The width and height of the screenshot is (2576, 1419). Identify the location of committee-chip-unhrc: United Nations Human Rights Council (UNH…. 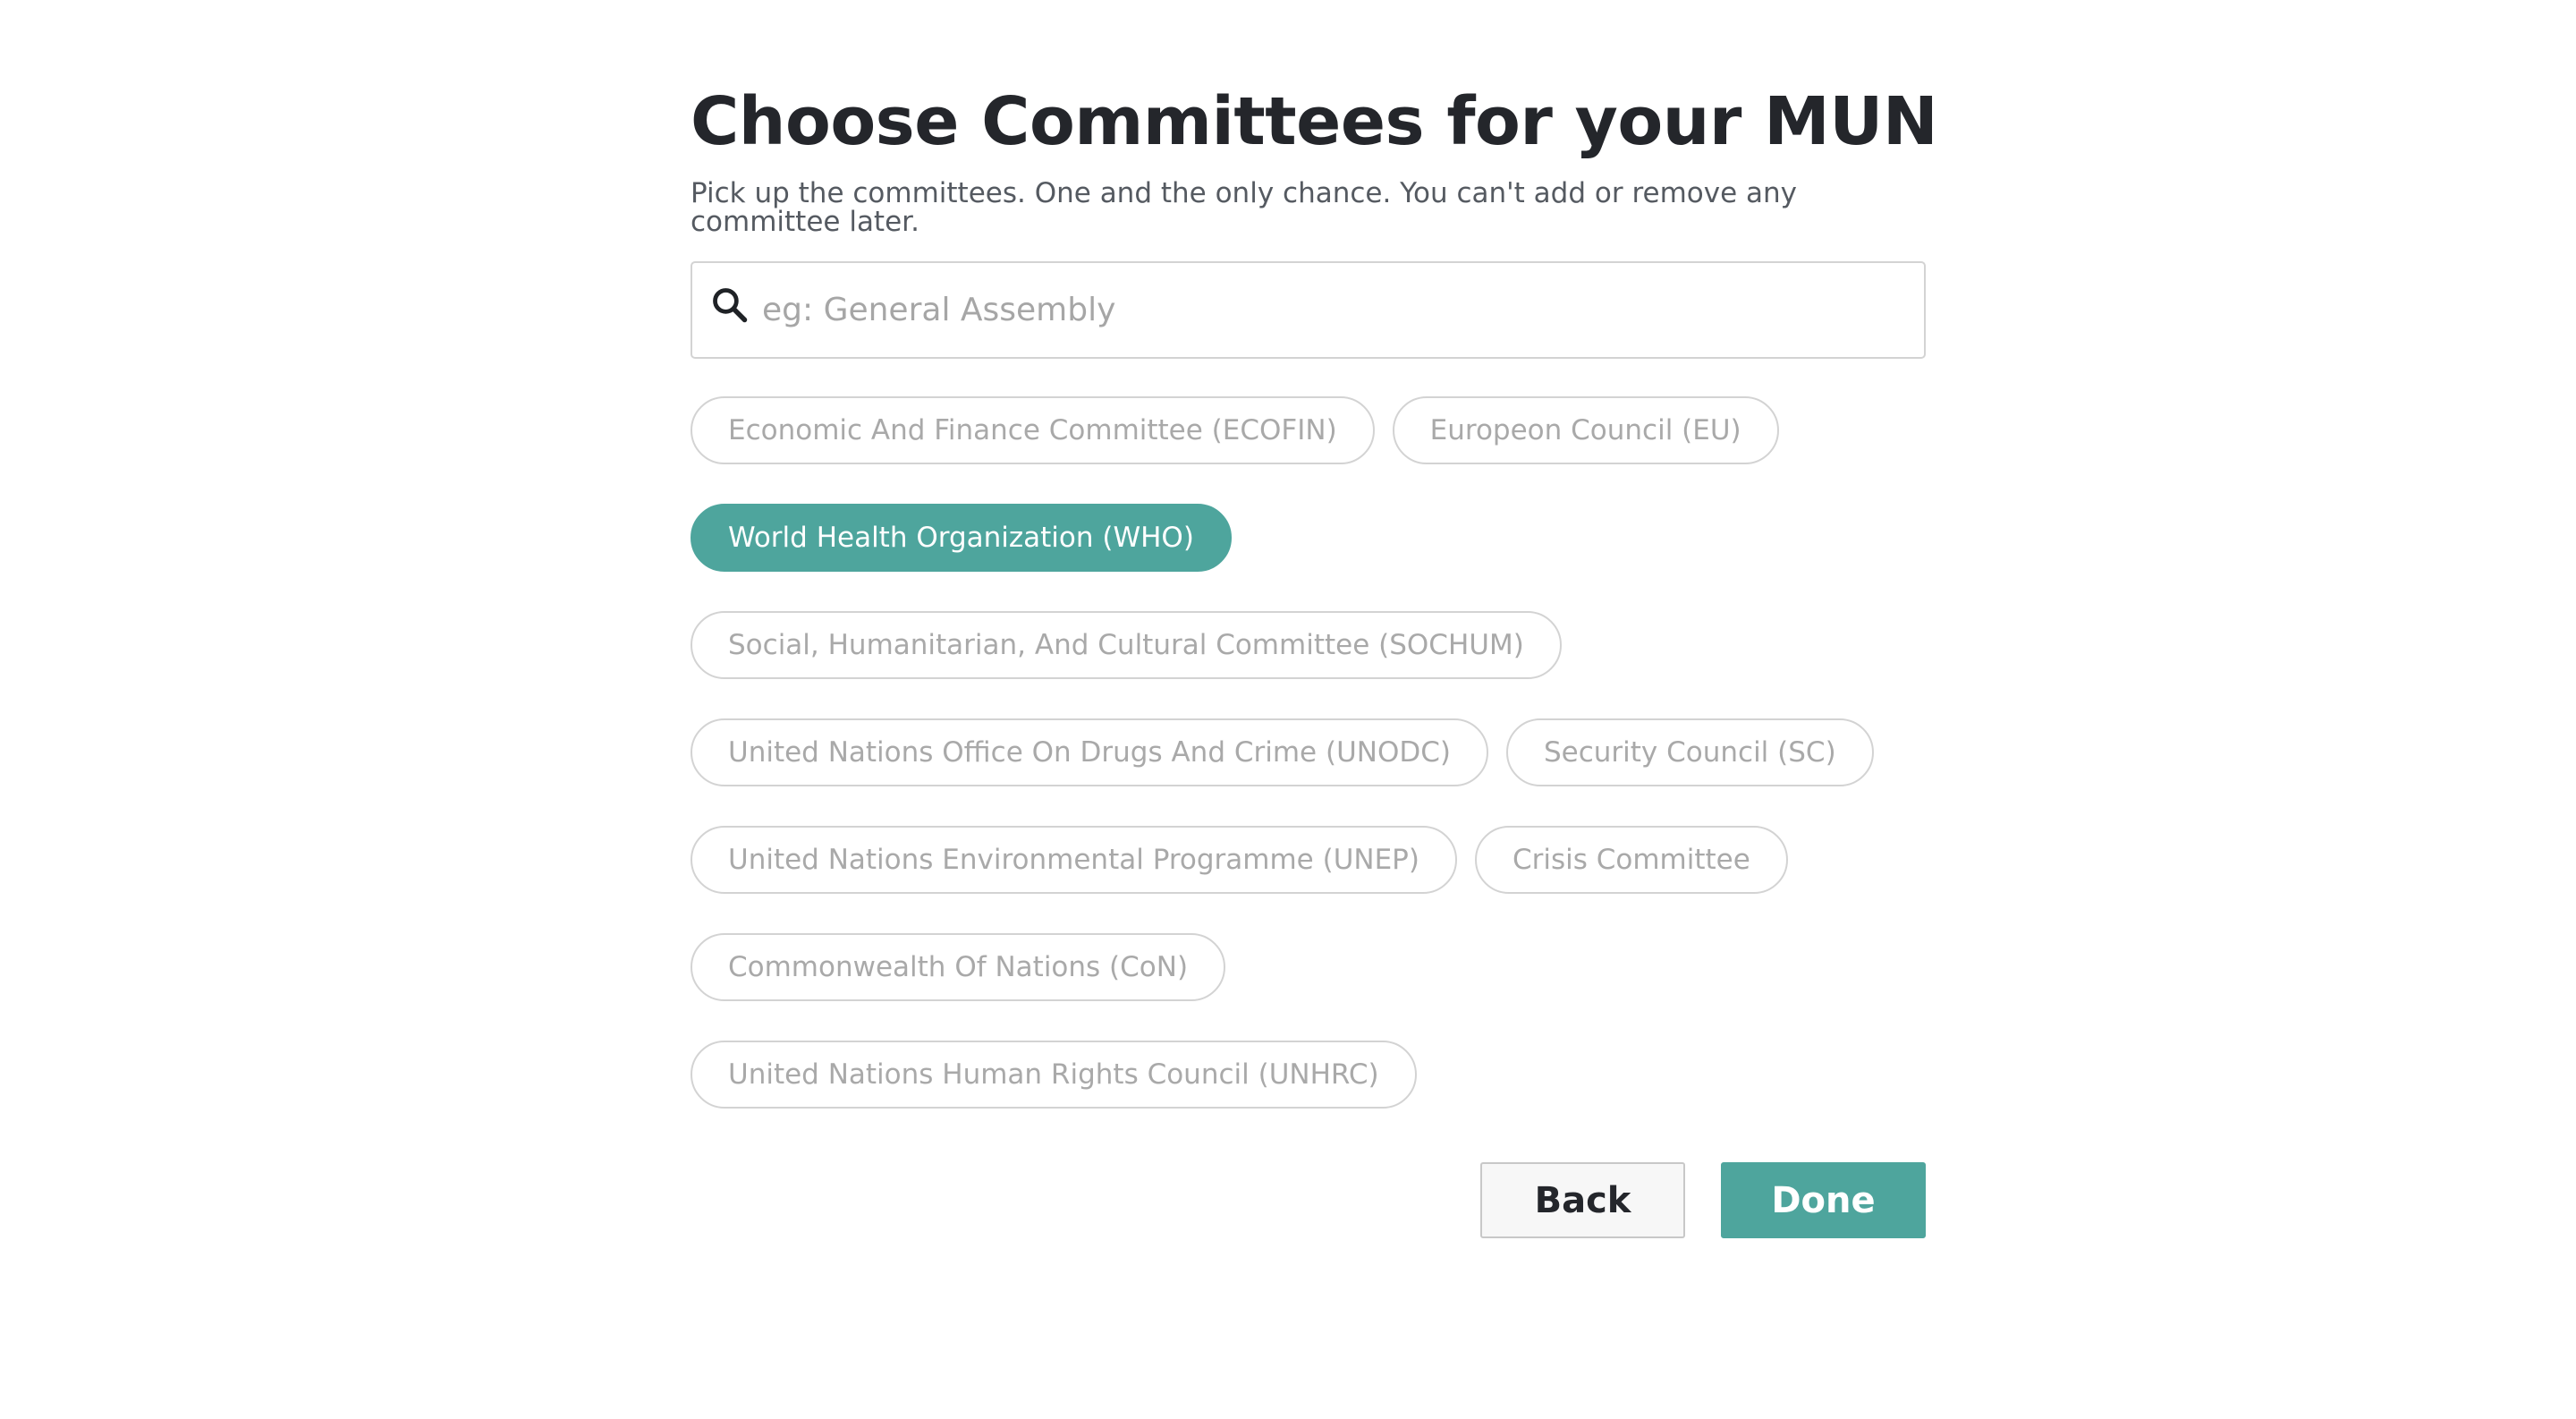
(1054, 1075).